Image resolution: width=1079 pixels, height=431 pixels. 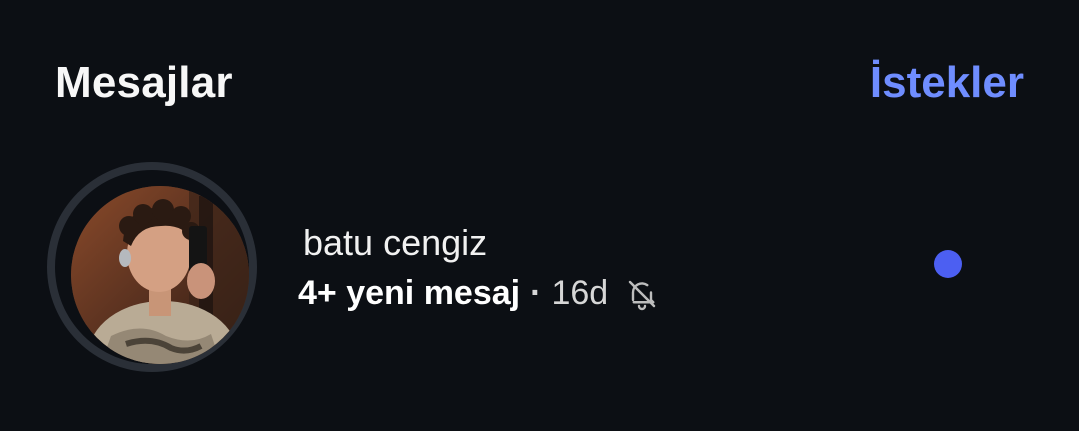 I want to click on avatar-gap, so click(x=152, y=267).